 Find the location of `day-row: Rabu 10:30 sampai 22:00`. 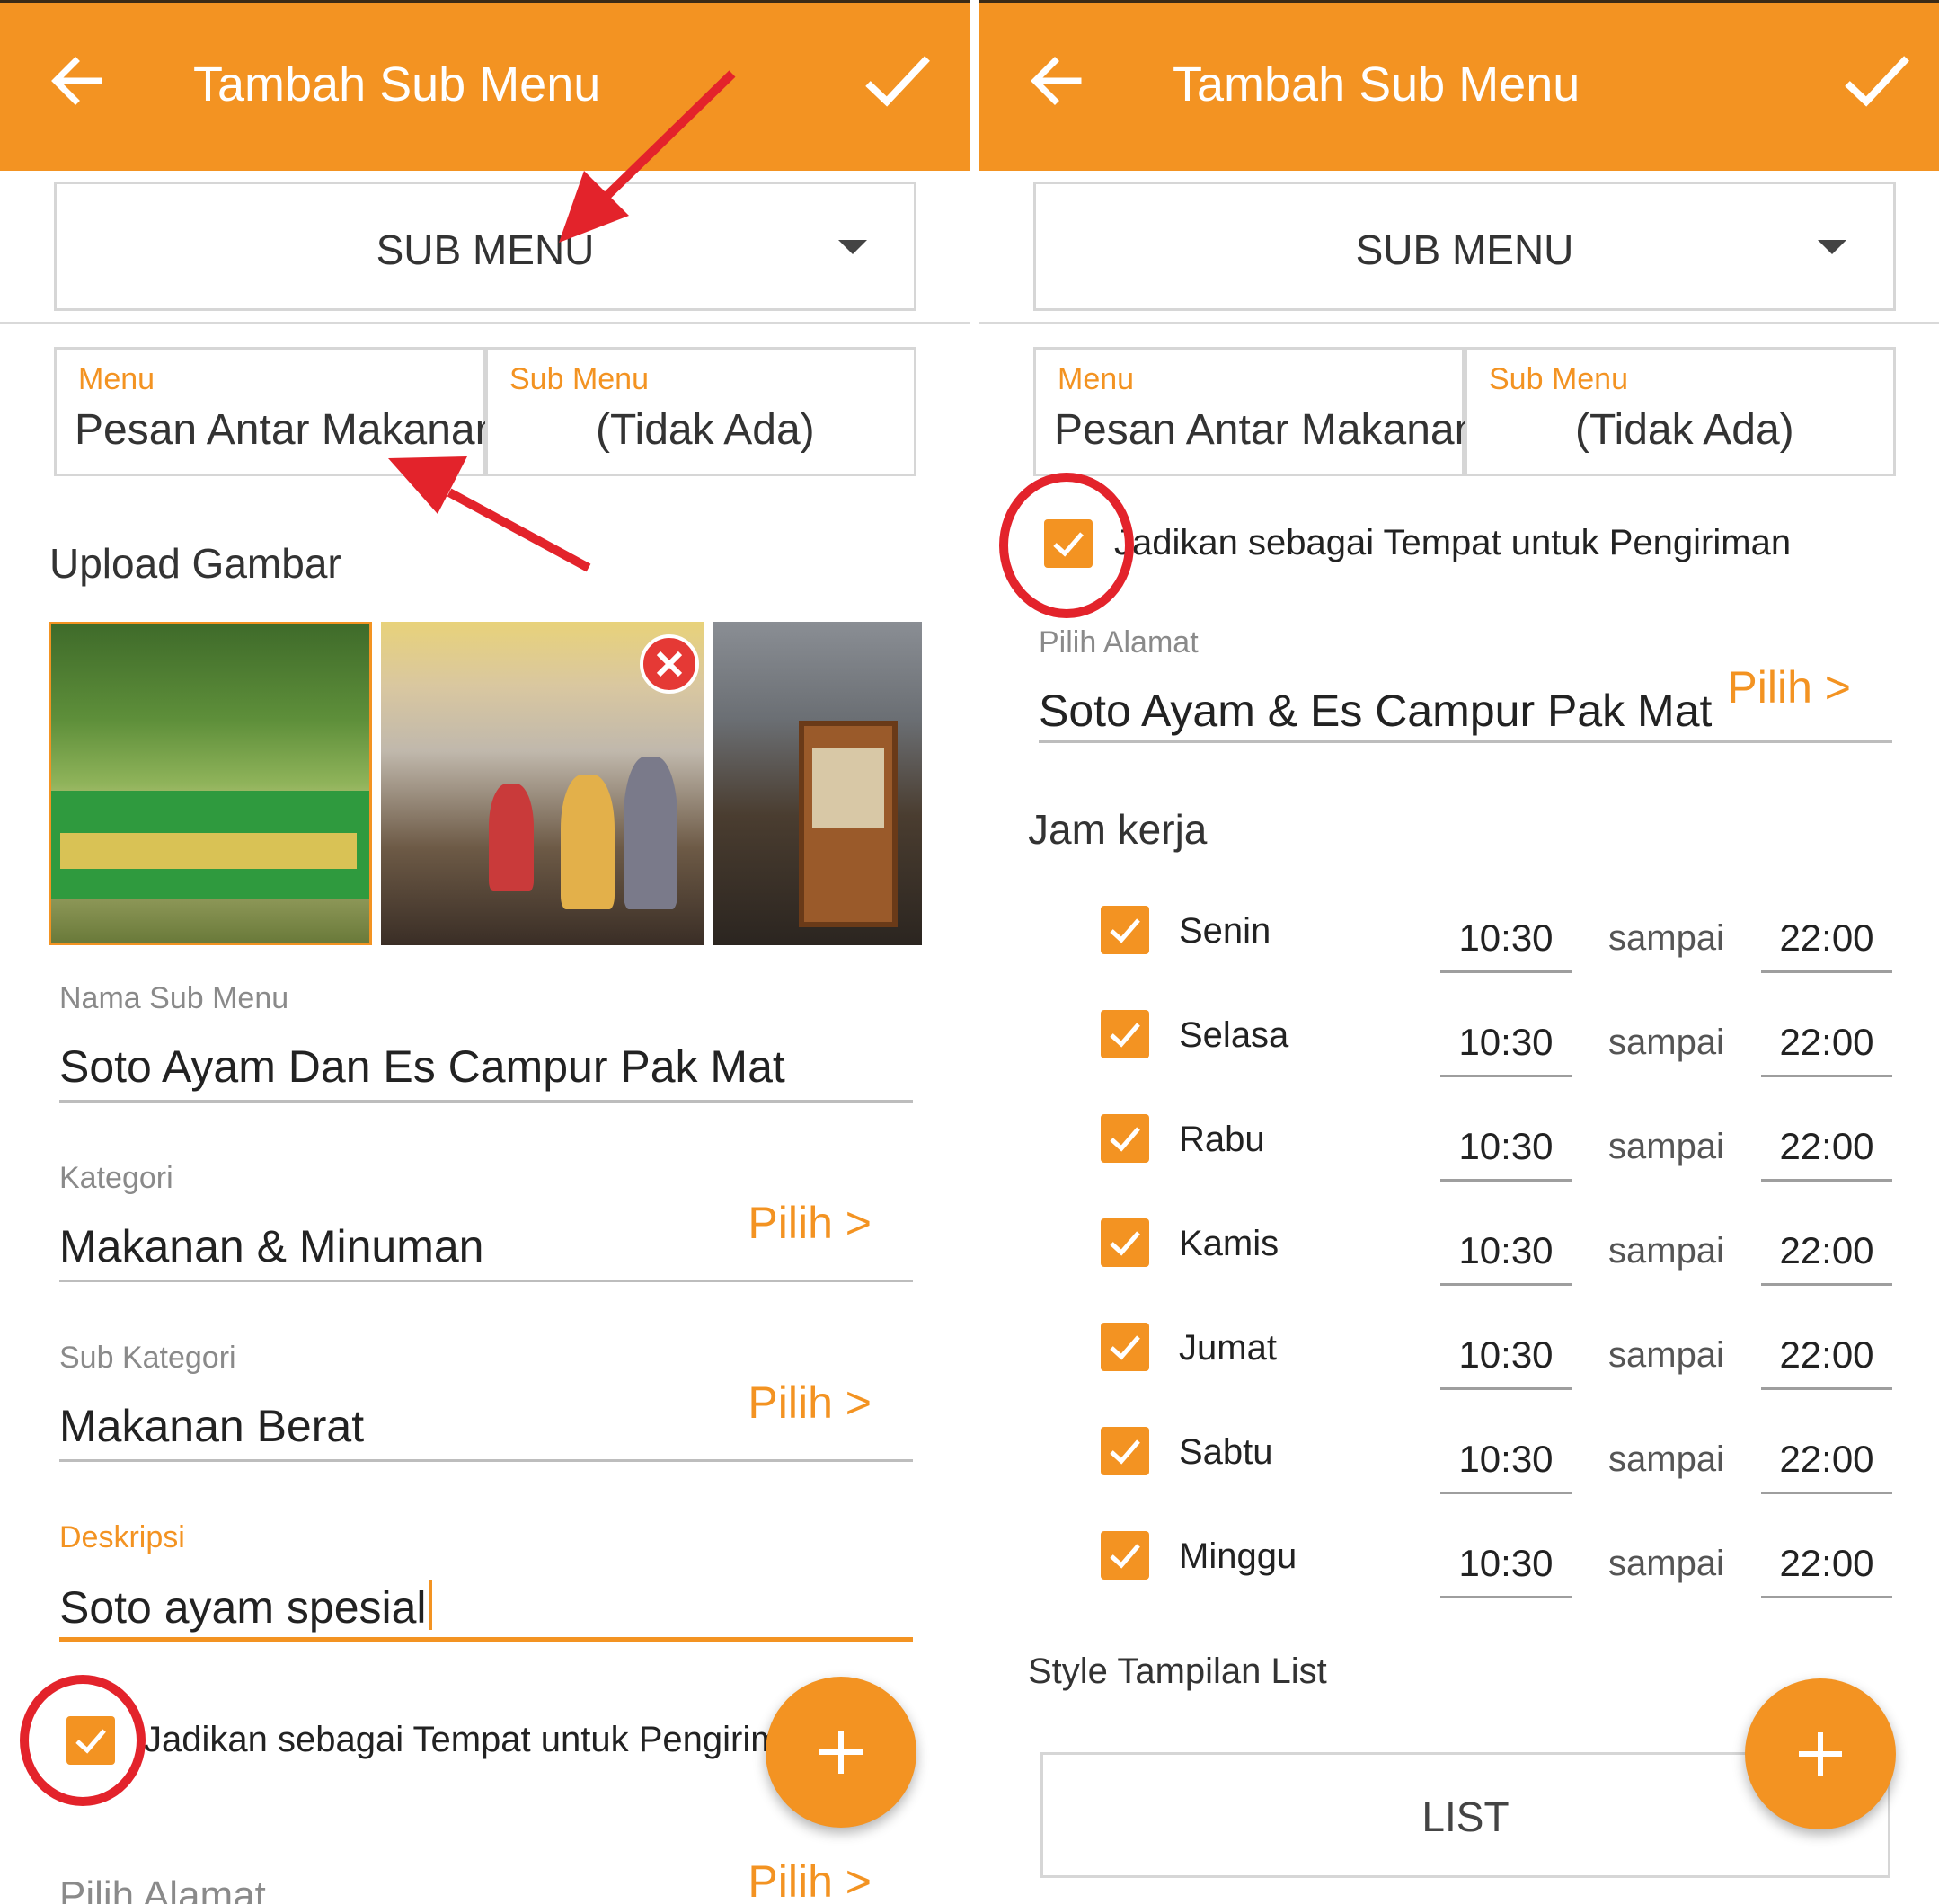

day-row: Rabu 10:30 sampai 22:00 is located at coordinates (1459, 1152).